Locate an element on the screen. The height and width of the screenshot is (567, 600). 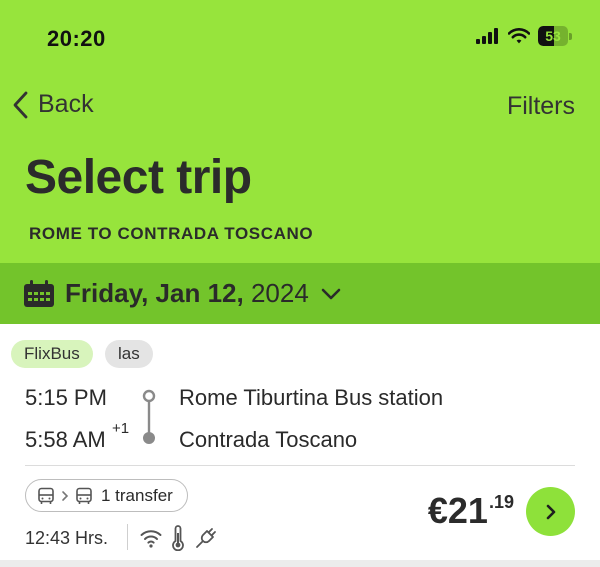
transfer-button: 1 transfer is located at coordinates (106, 495).